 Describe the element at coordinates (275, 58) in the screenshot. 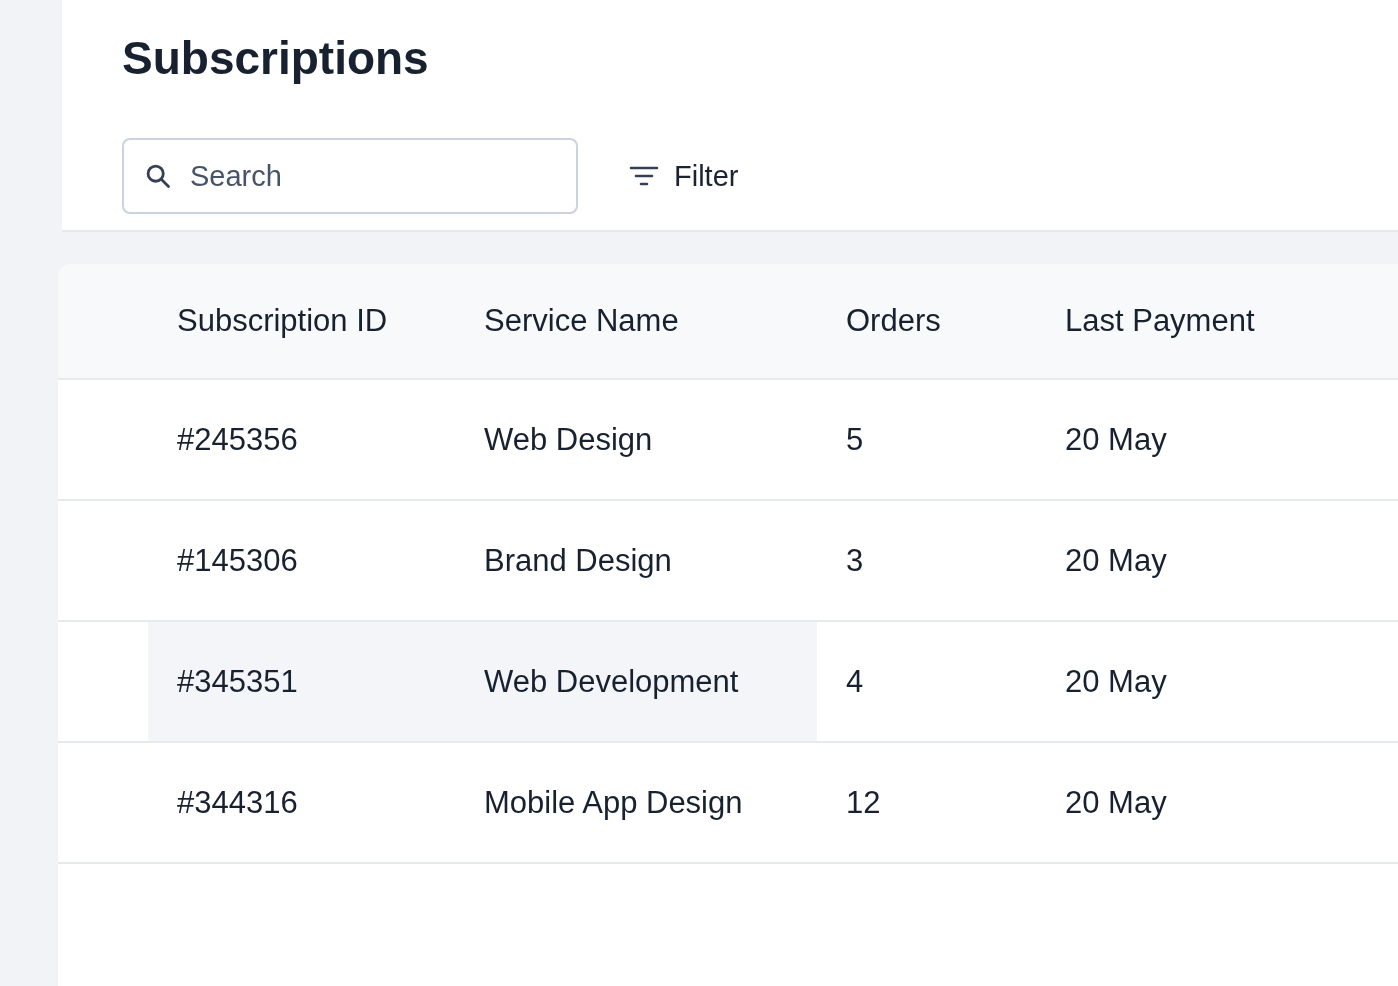

I see `page-title: Subscriptions` at that location.